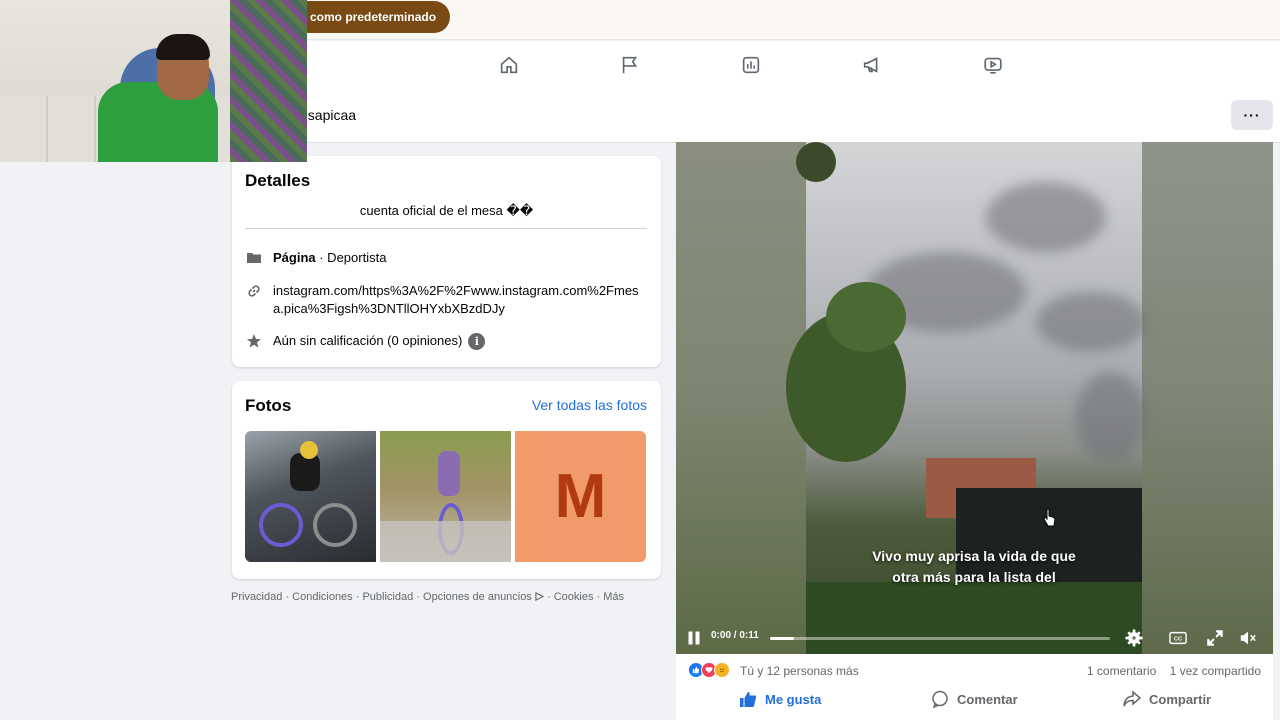 The image size is (1280, 720). Describe the element at coordinates (387, 597) in the screenshot. I see `footer-link-advertising: Publicidad` at that location.